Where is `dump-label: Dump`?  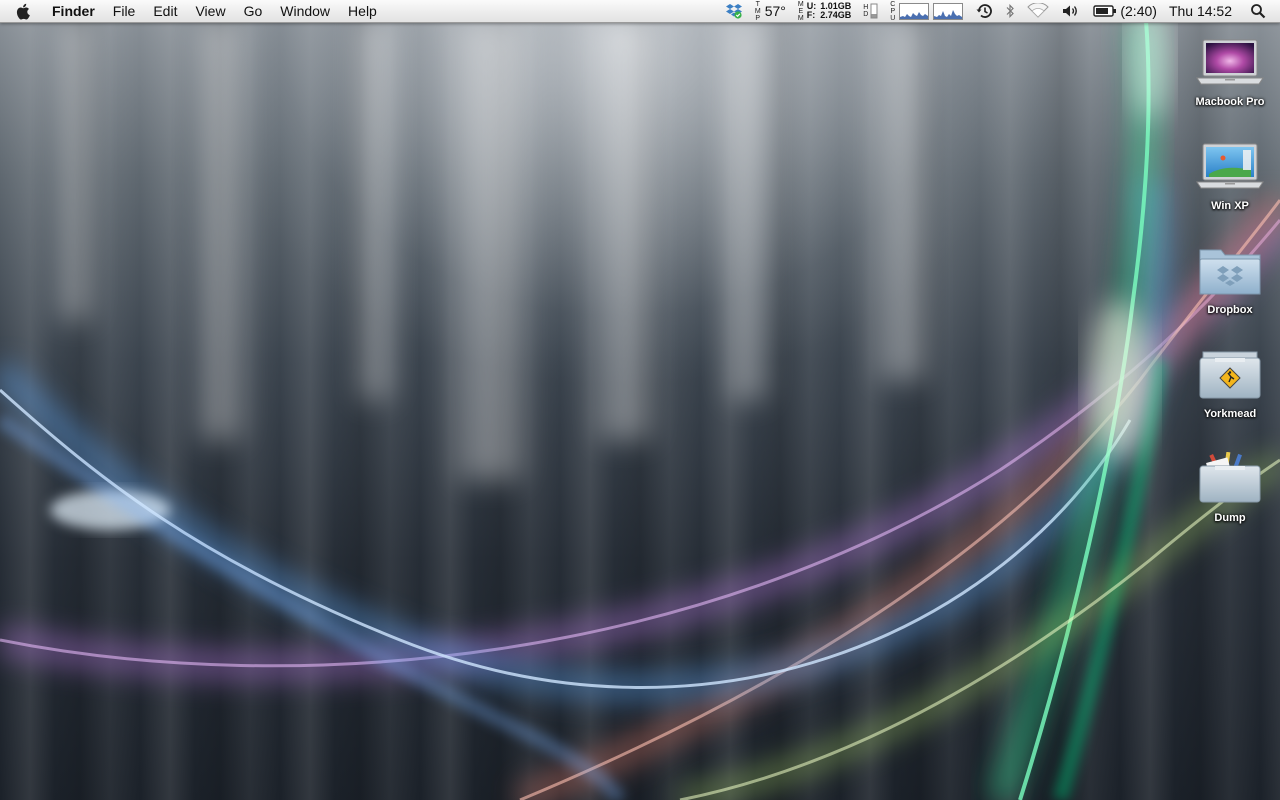
dump-label: Dump is located at coordinates (1230, 518).